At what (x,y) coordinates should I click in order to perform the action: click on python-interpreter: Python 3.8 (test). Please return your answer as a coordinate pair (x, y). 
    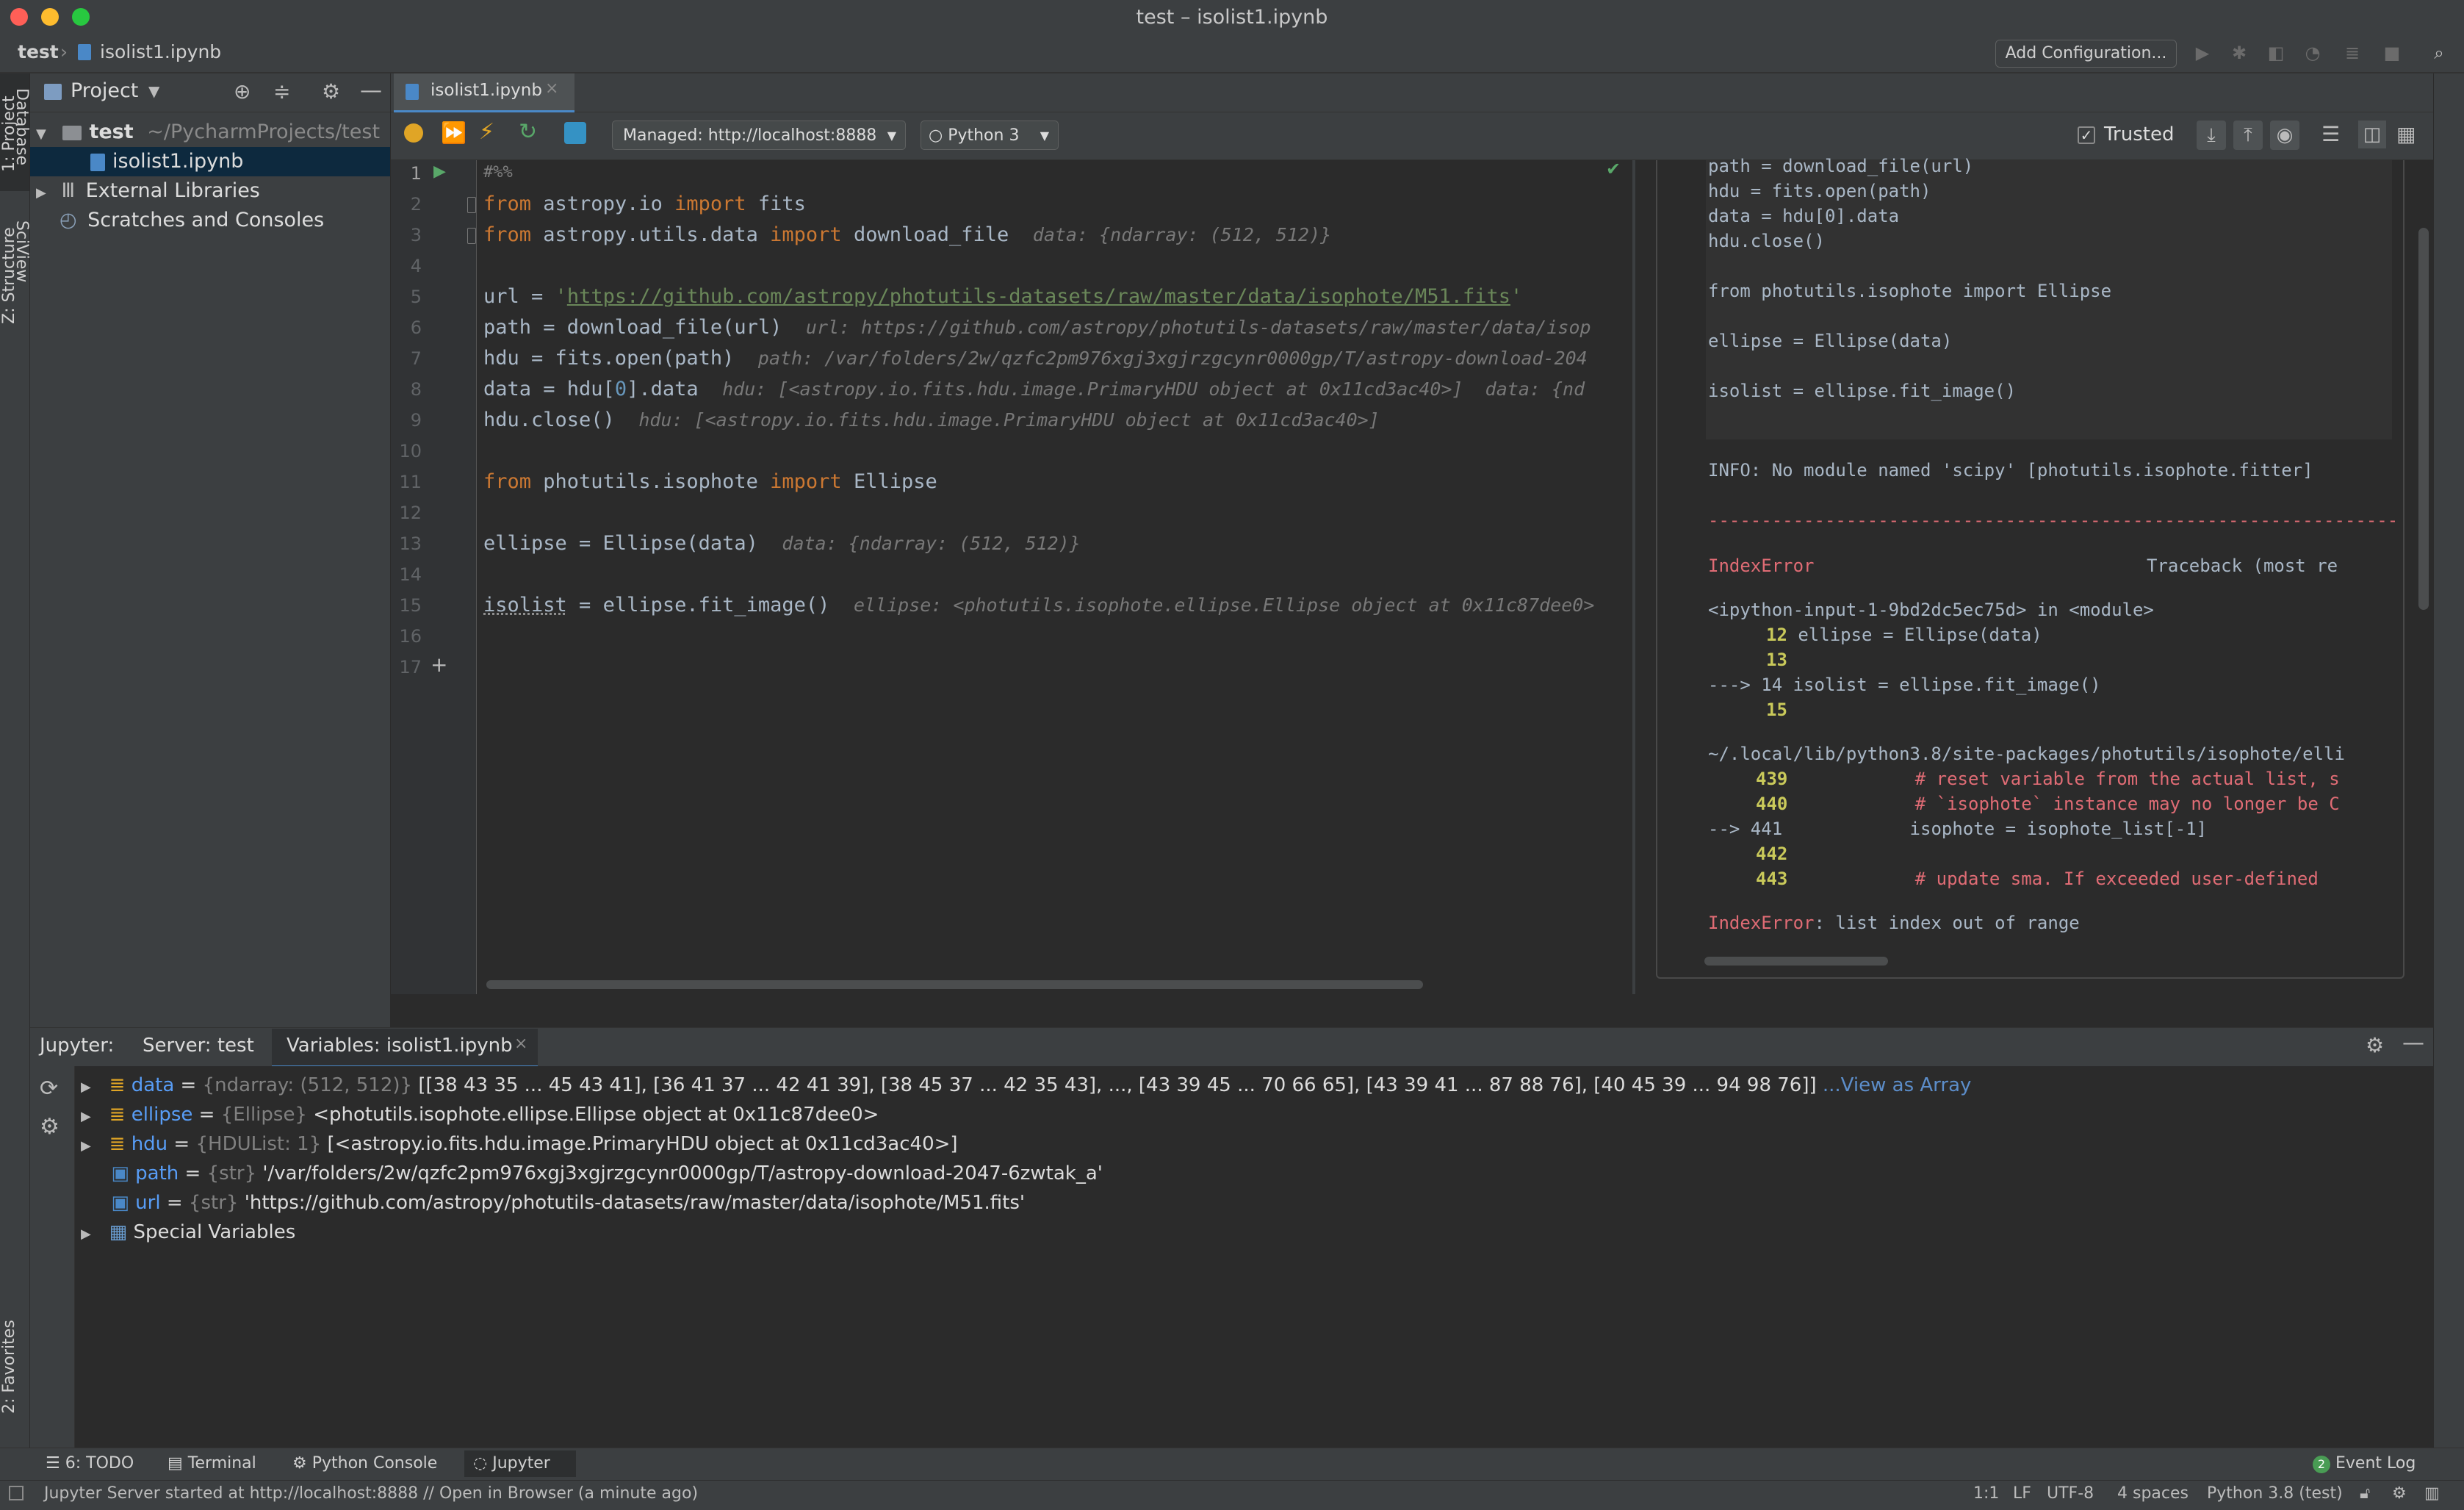
    Looking at the image, I should click on (2275, 1493).